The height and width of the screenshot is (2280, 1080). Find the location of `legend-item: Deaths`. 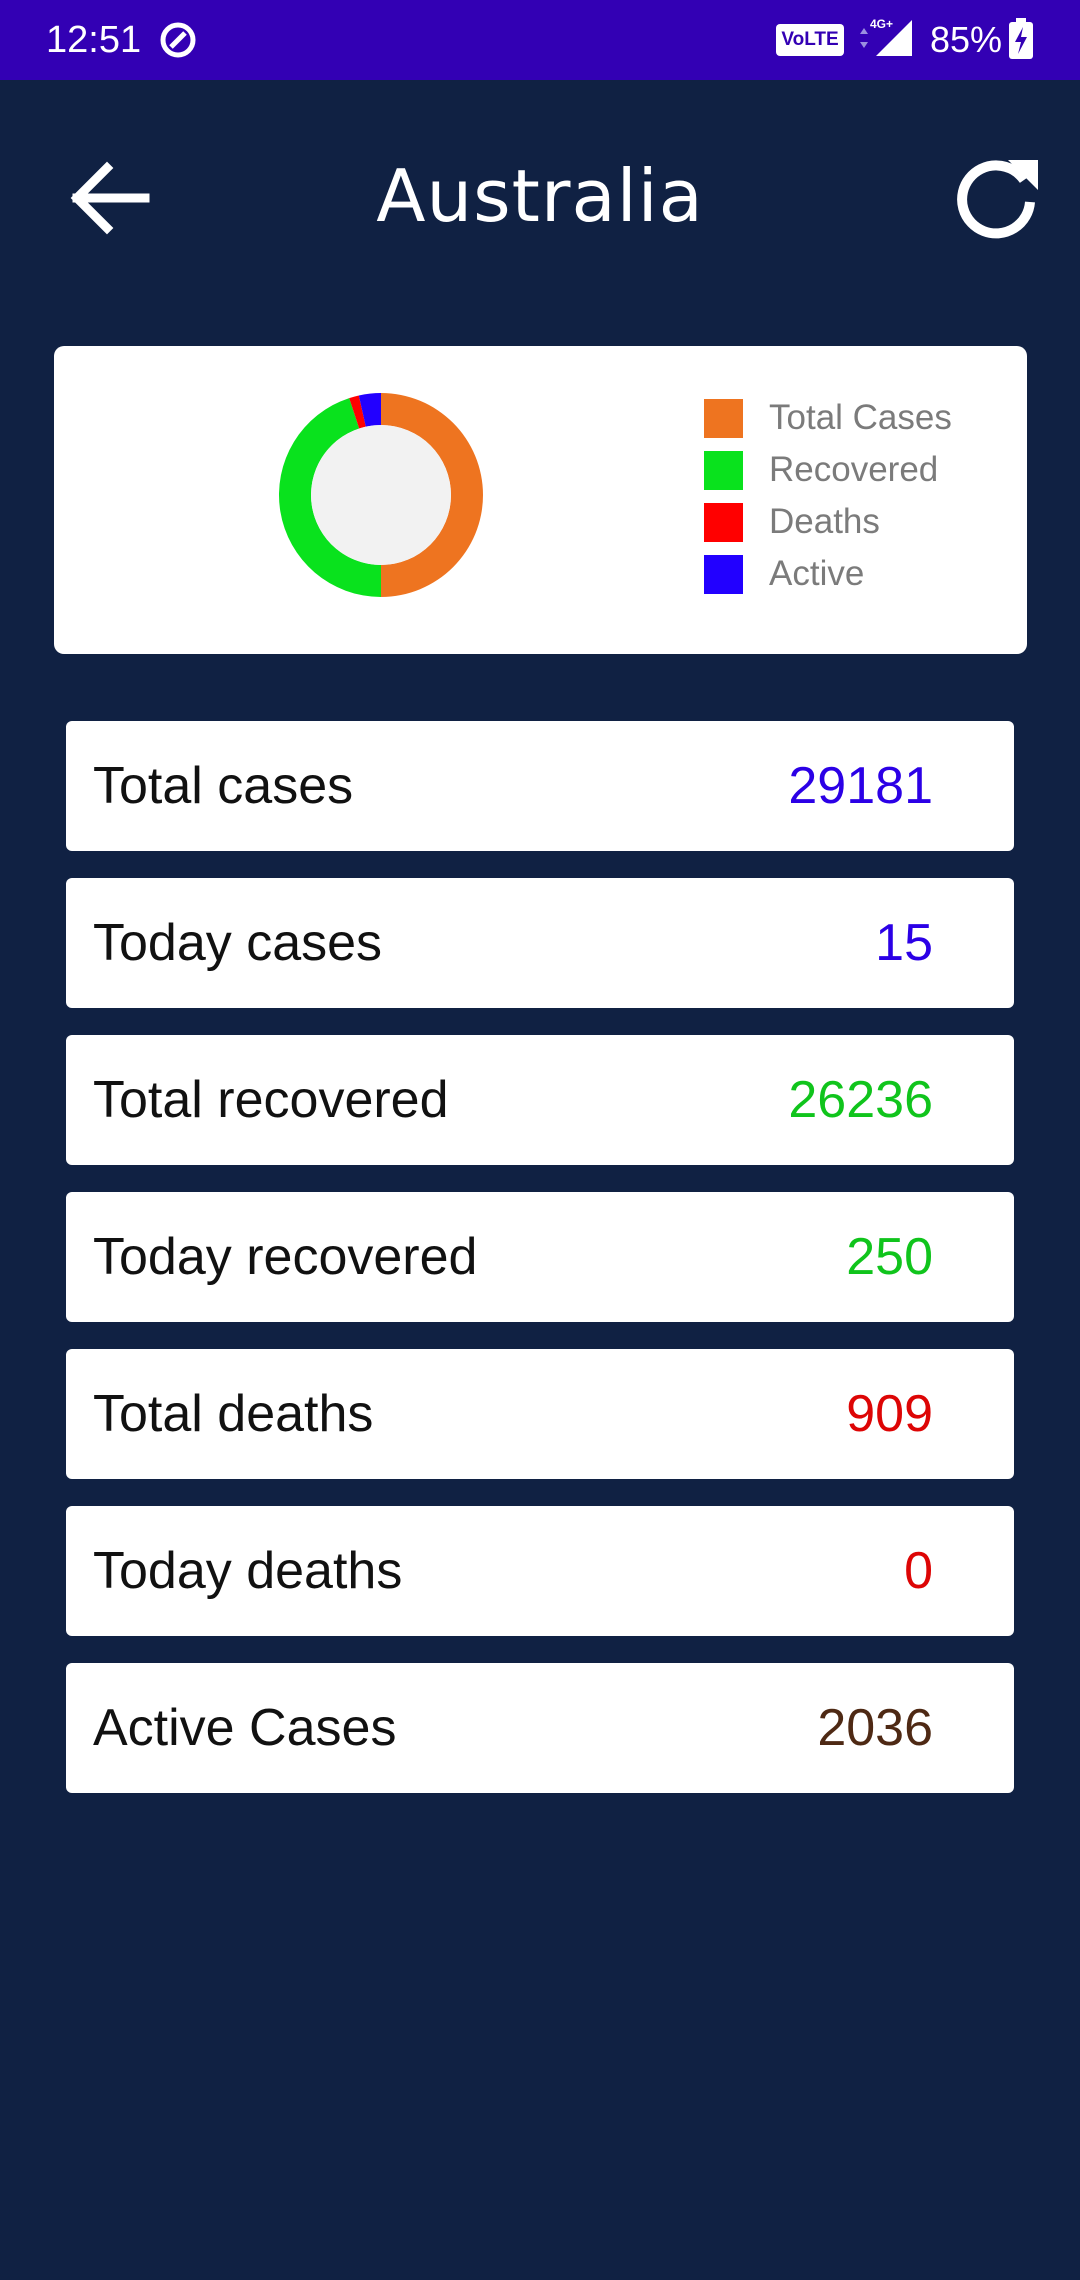

legend-item: Deaths is located at coordinates (828, 522).